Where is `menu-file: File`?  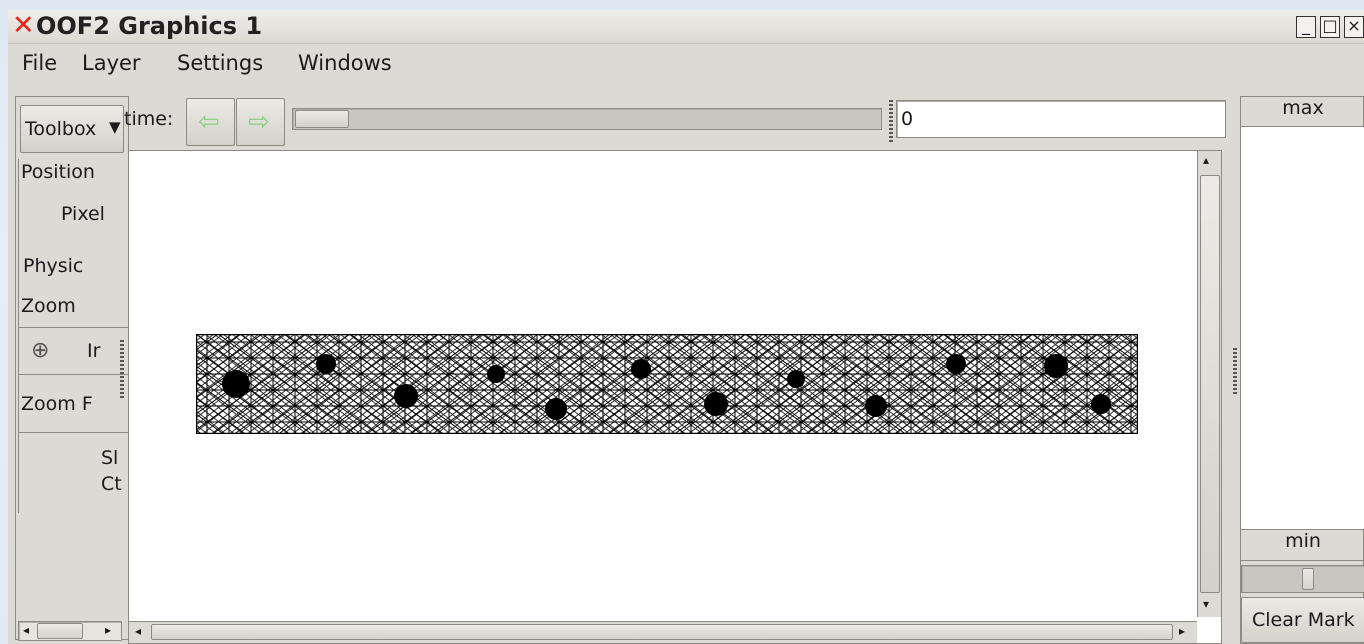 menu-file: File is located at coordinates (39, 63).